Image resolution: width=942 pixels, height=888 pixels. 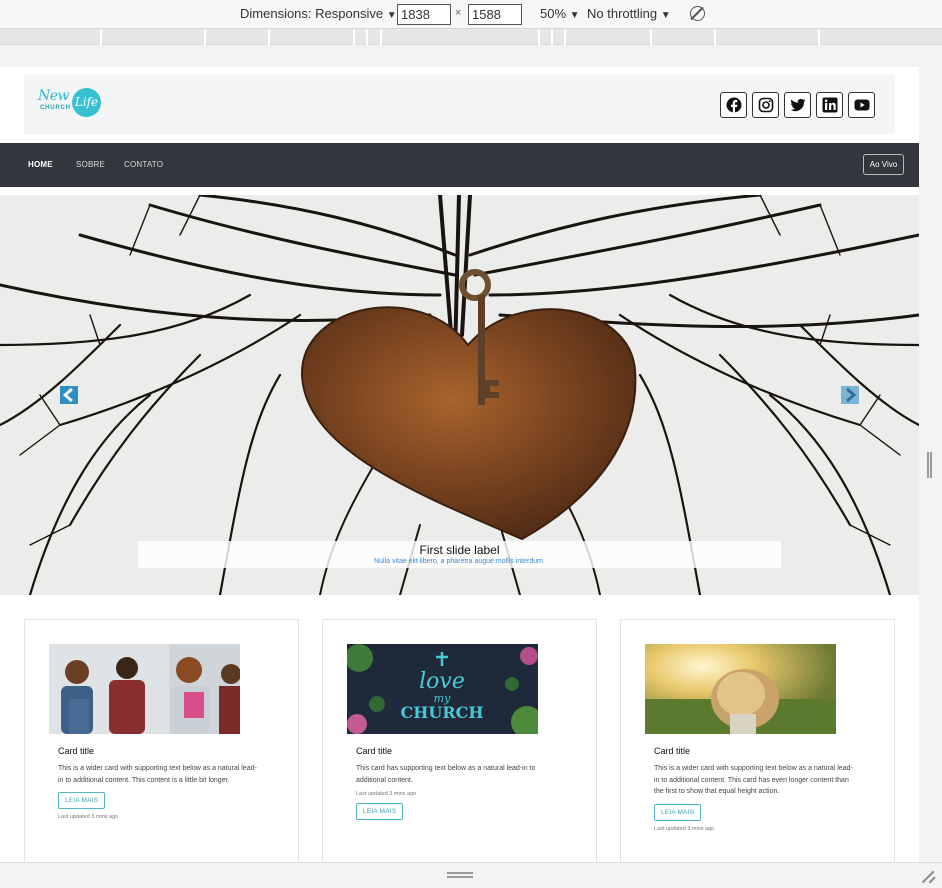 I want to click on main-navbar: HOME SOBRE CONTATO Ao Vivo, so click(x=459, y=165).